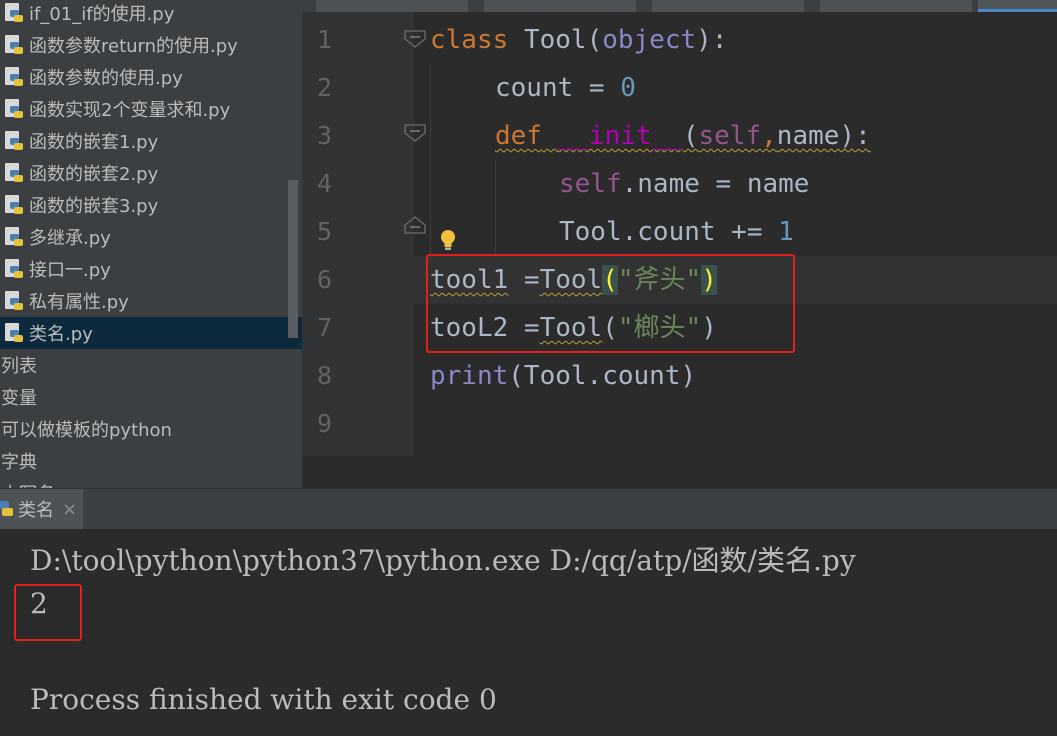  I want to click on tree-item-label: 列表, so click(19, 366).